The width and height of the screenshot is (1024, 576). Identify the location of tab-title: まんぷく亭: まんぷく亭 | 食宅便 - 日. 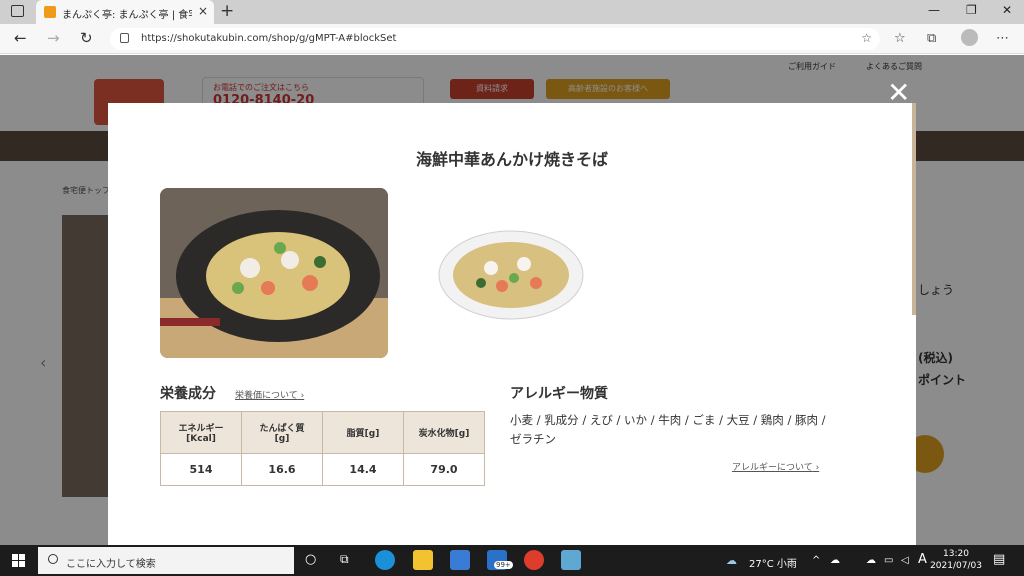
(127, 15).